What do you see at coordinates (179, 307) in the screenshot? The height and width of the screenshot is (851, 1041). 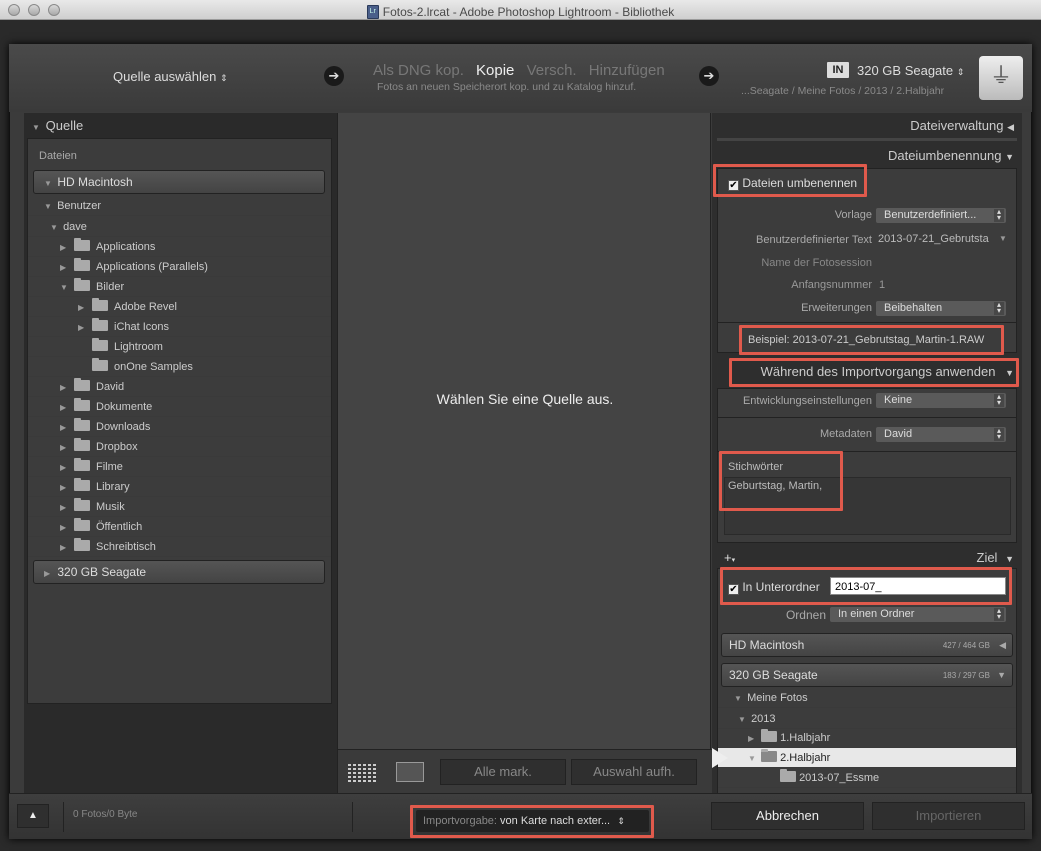 I see `folder-row: ▶ Adobe Revel` at bounding box center [179, 307].